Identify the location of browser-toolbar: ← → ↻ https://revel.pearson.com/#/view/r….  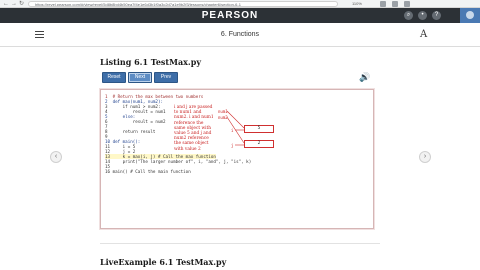
(240, 4).